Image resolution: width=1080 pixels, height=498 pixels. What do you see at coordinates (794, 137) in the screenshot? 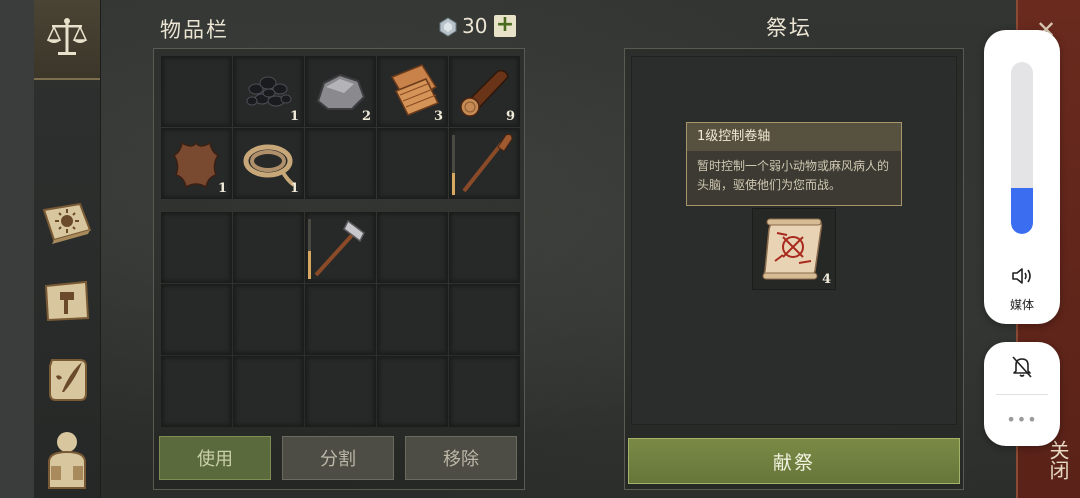
I see `tooltip-item-name: 1级控制卷轴` at bounding box center [794, 137].